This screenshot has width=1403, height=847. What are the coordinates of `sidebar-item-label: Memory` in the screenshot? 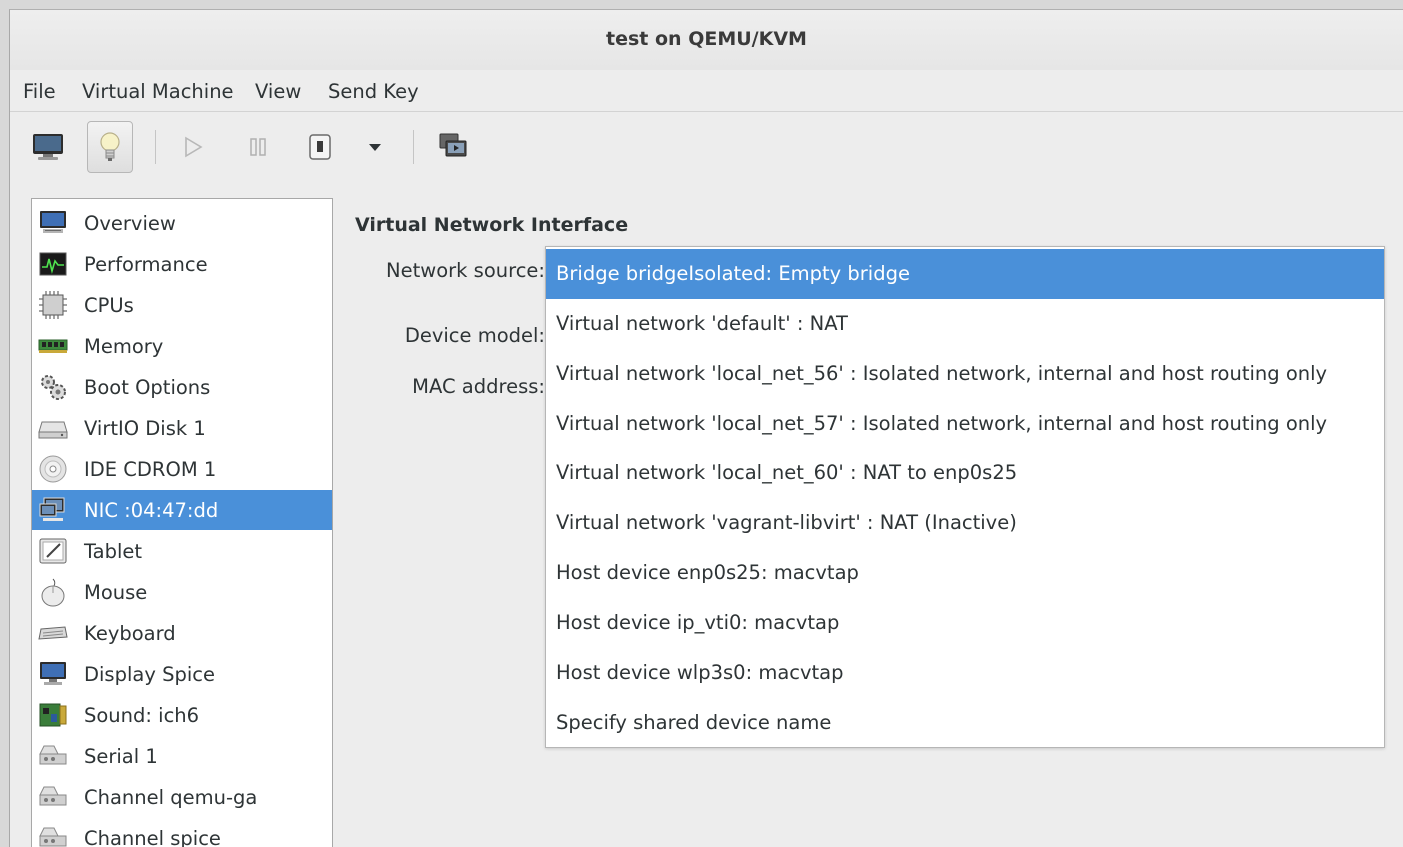 It's located at (124, 346).